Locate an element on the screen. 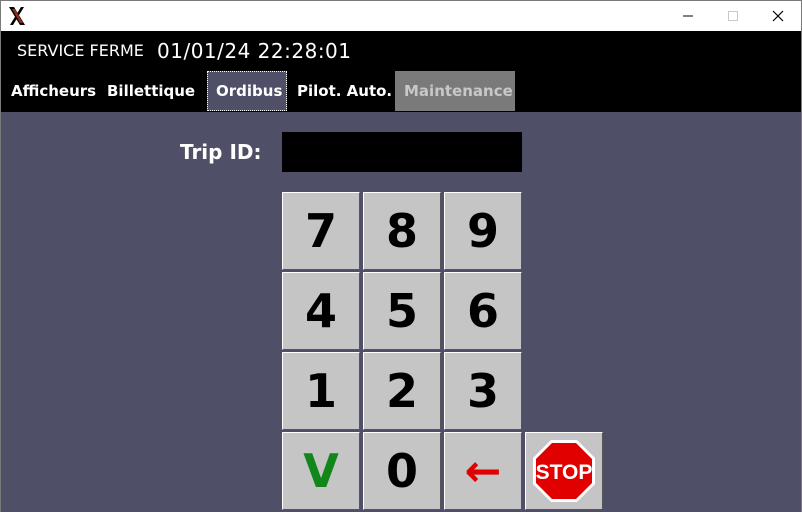 This screenshot has width=802, height=512. minimize-icon is located at coordinates (688, 16).